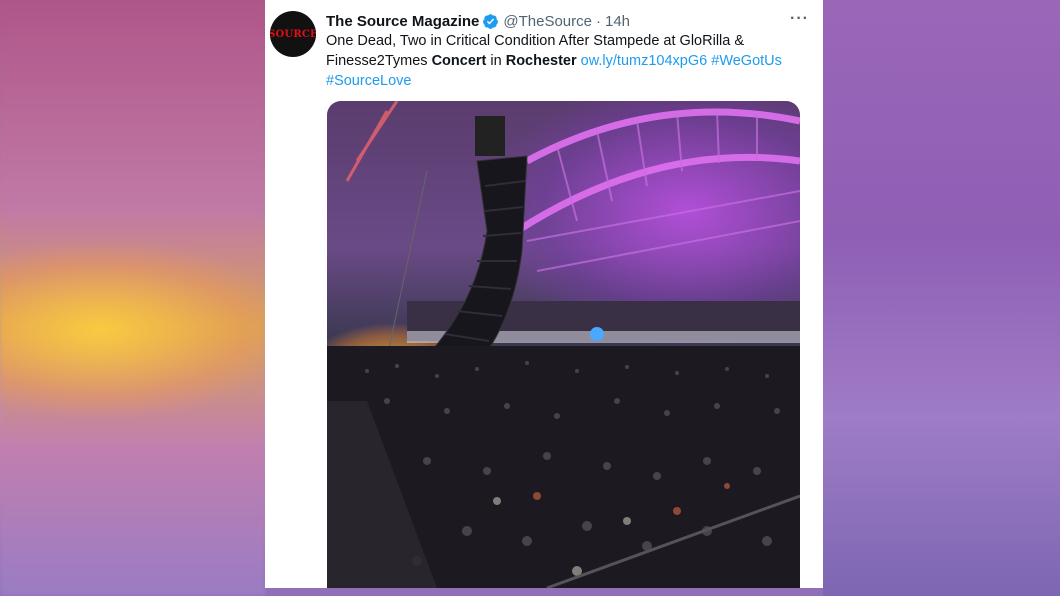  What do you see at coordinates (547, 21) in the screenshot?
I see `author-handle: @TheSource` at bounding box center [547, 21].